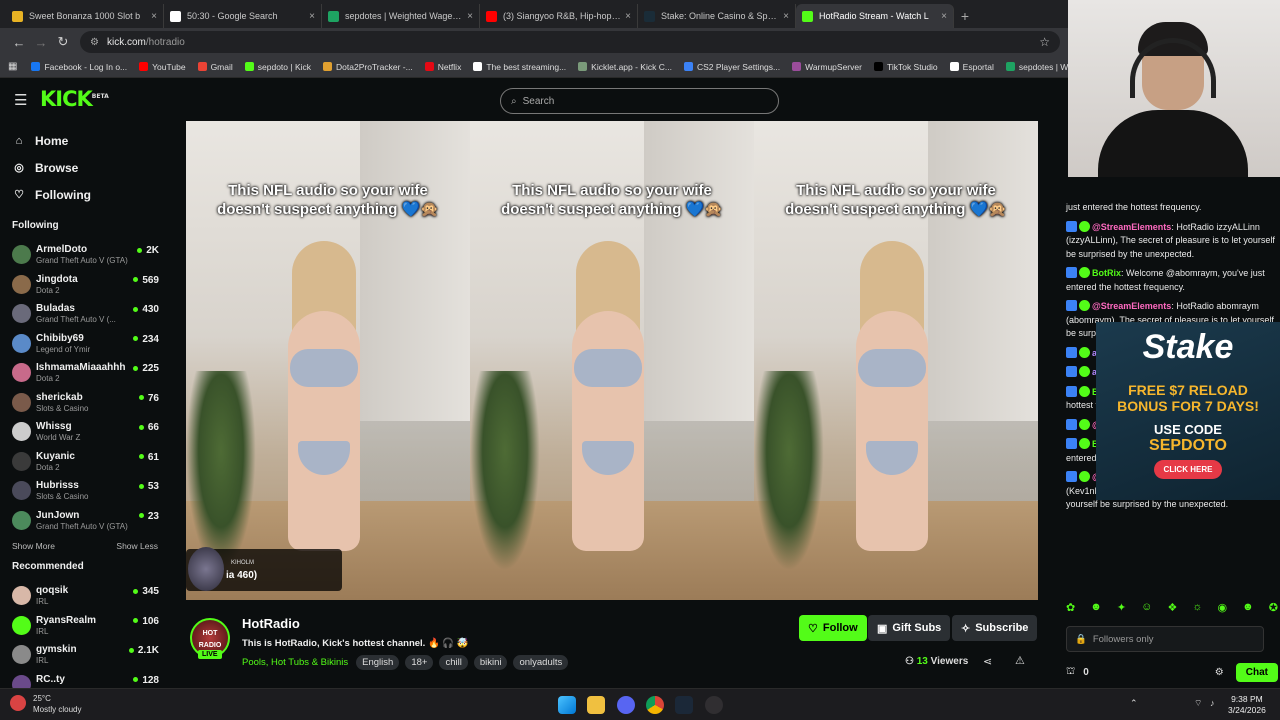 The width and height of the screenshot is (1280, 720). I want to click on emote-icon: ✪, so click(1273, 607).